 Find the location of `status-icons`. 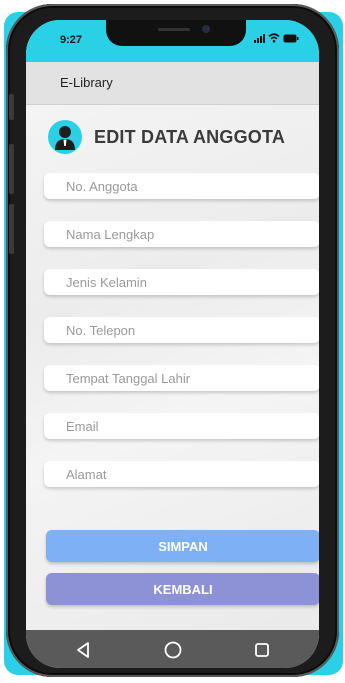

status-icons is located at coordinates (276, 38).